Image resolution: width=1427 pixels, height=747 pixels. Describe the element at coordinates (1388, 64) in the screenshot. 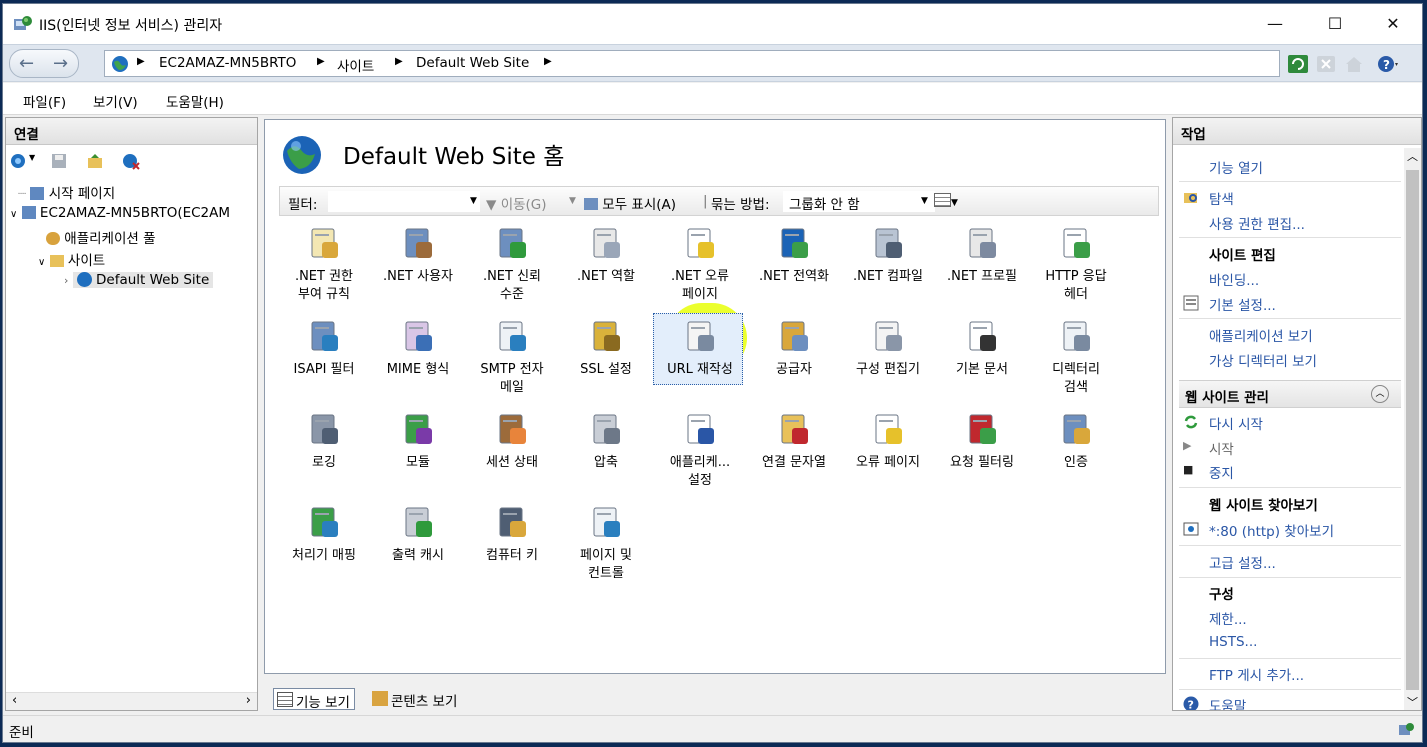

I see `help-icon: ?` at that location.